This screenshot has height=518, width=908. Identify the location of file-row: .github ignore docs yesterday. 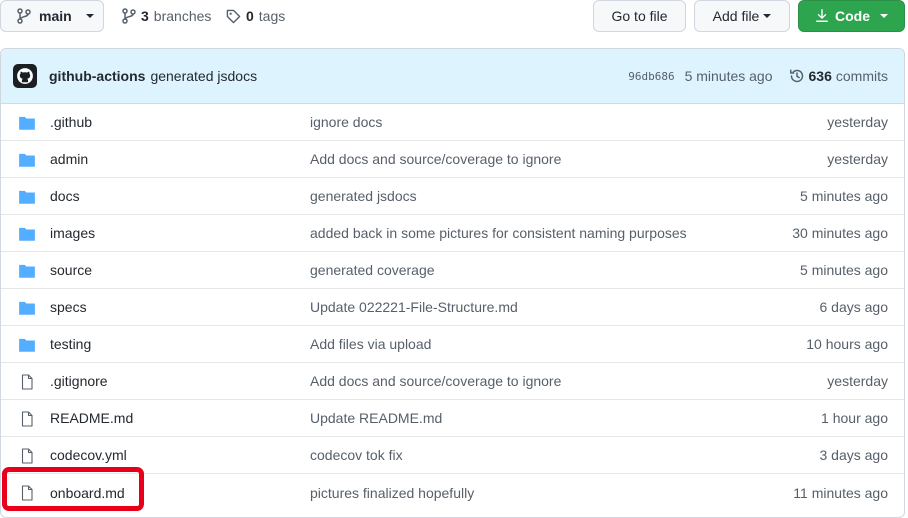
(452, 122).